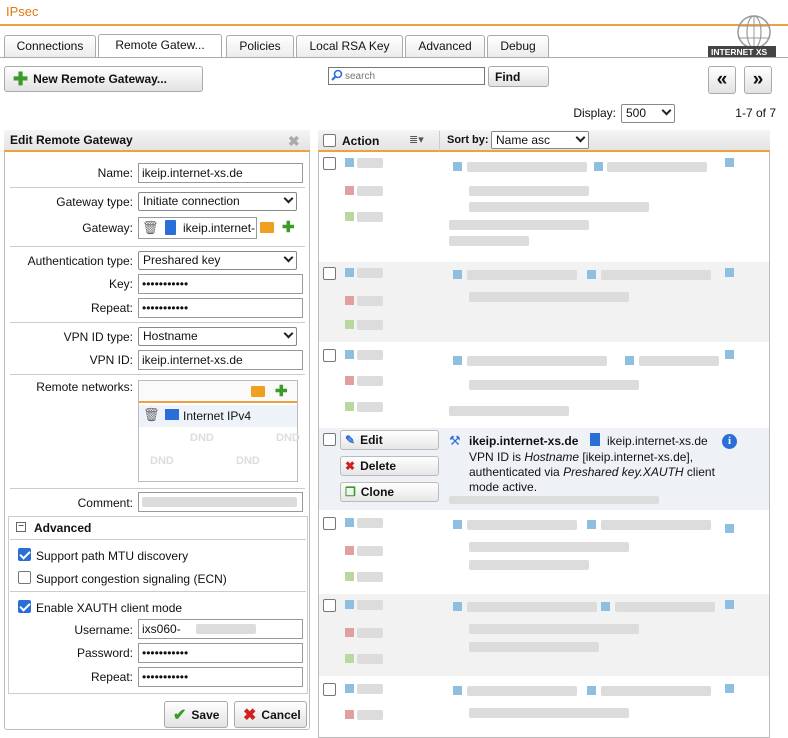 The image size is (788, 738). I want to click on collapse-icon: −, so click(21, 527).